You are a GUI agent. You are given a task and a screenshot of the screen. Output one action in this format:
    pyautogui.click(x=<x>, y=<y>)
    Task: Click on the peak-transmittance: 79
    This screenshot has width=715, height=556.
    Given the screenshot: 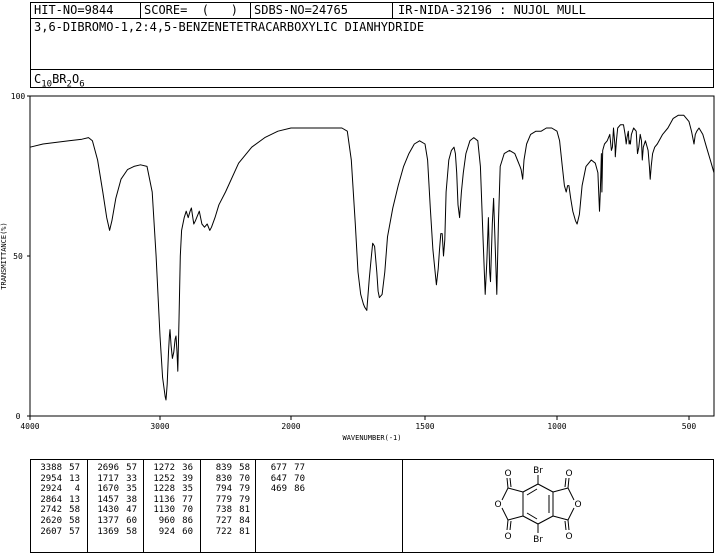 What is the action you would take?
    pyautogui.click(x=244, y=499)
    